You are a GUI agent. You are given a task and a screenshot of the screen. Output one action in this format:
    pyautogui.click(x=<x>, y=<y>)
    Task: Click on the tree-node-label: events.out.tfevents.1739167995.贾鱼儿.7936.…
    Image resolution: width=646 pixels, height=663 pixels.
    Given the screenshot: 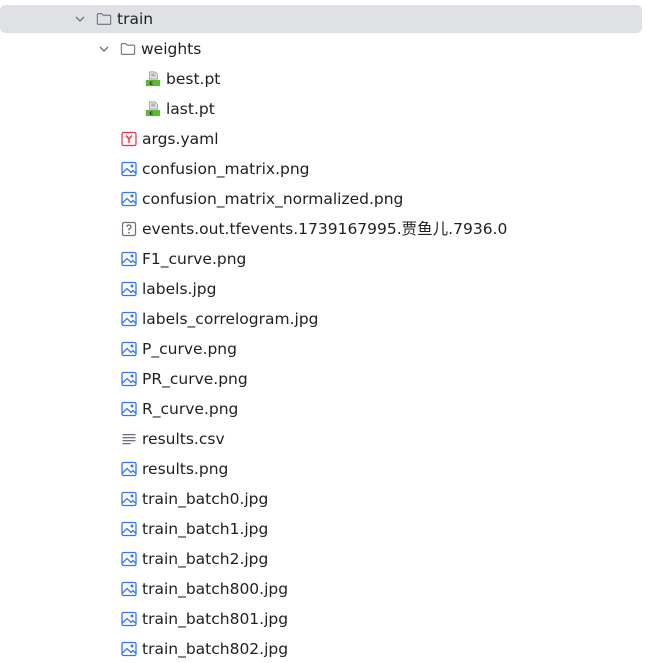 What is the action you would take?
    pyautogui.click(x=325, y=229)
    